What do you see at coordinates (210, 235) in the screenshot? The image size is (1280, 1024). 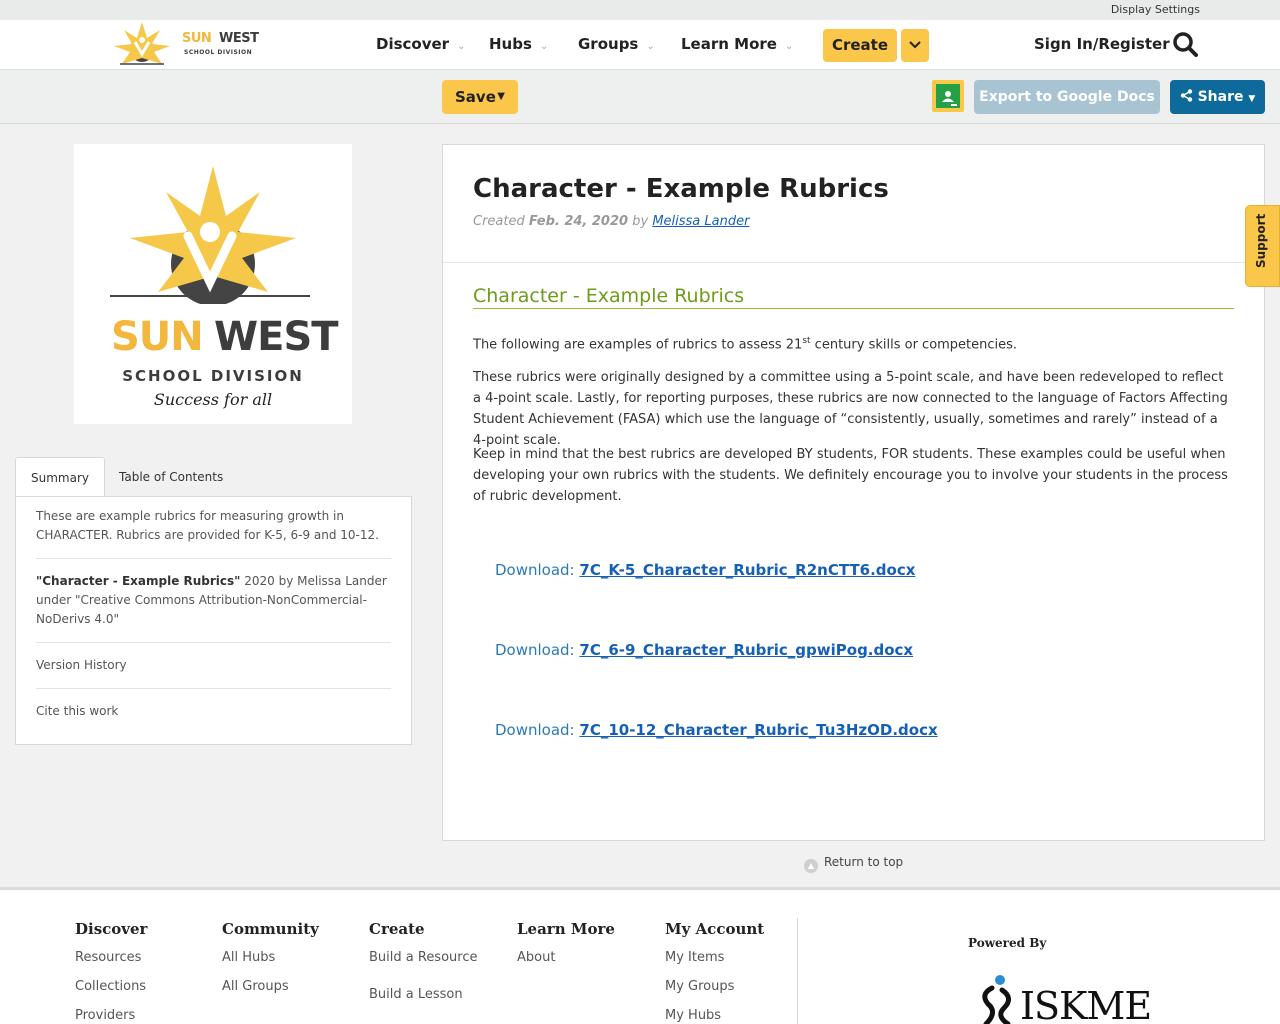 I see `sun-west-logo-image` at bounding box center [210, 235].